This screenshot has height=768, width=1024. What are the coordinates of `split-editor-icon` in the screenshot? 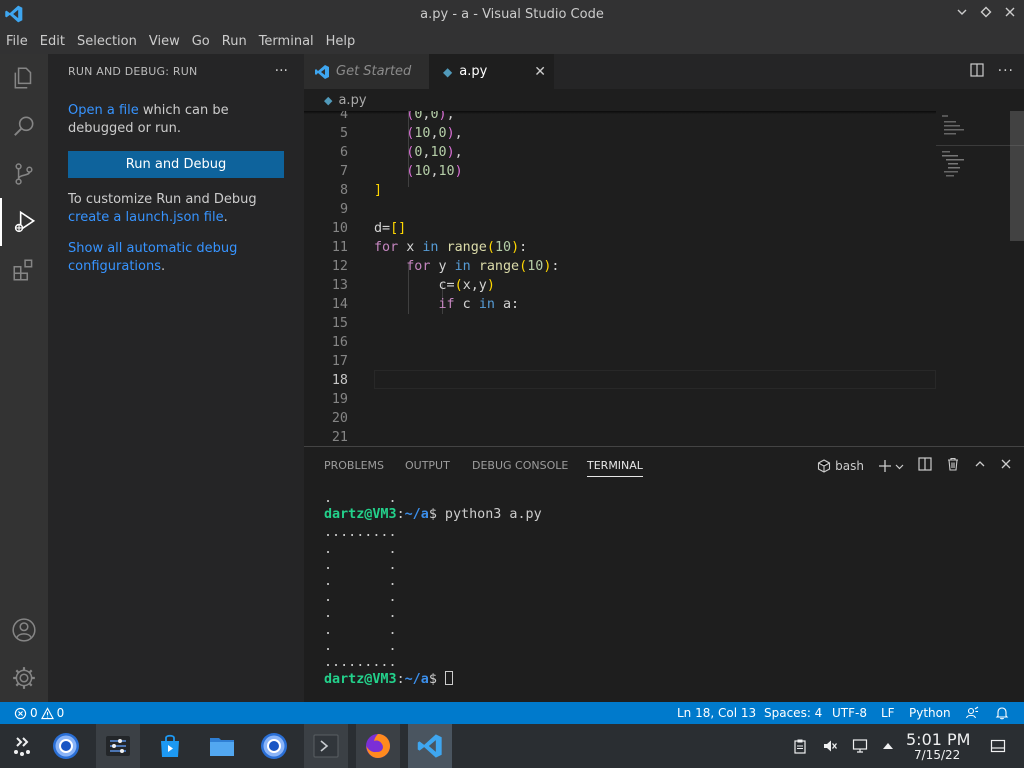 It's located at (977, 72).